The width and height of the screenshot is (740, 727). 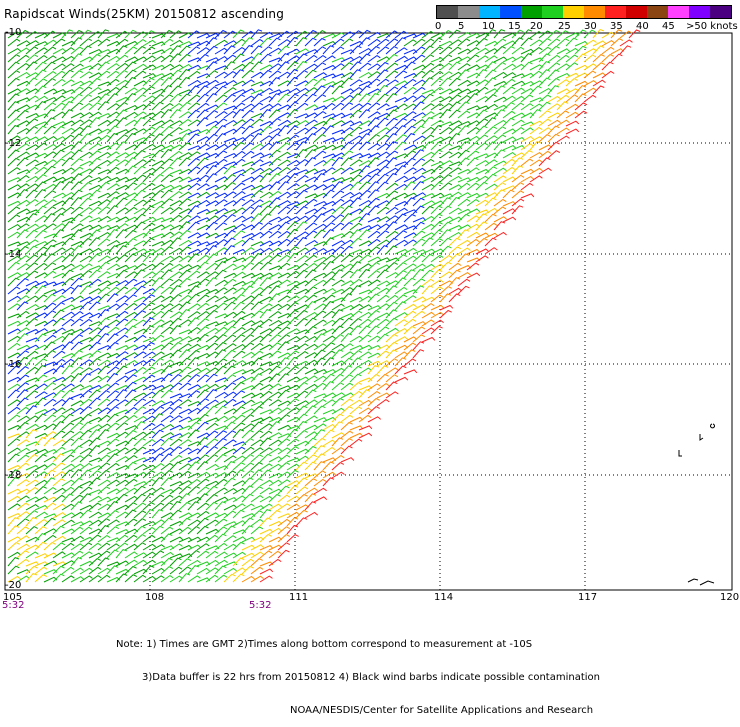 I want to click on lat-label: -10, so click(x=13, y=32).